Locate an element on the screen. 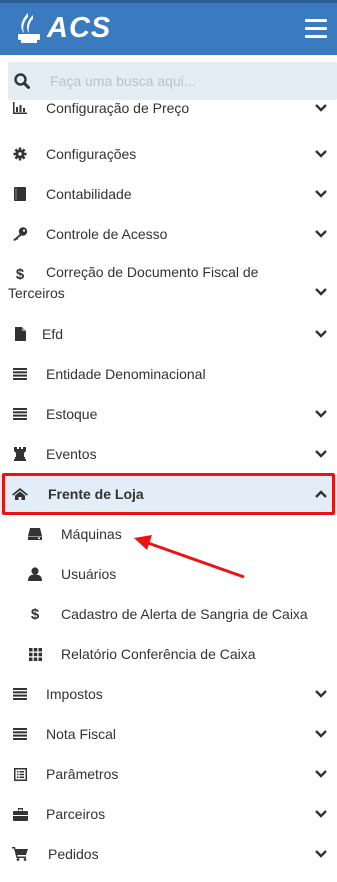 The image size is (337, 882). sidebar-item-label: Impostos is located at coordinates (74, 694).